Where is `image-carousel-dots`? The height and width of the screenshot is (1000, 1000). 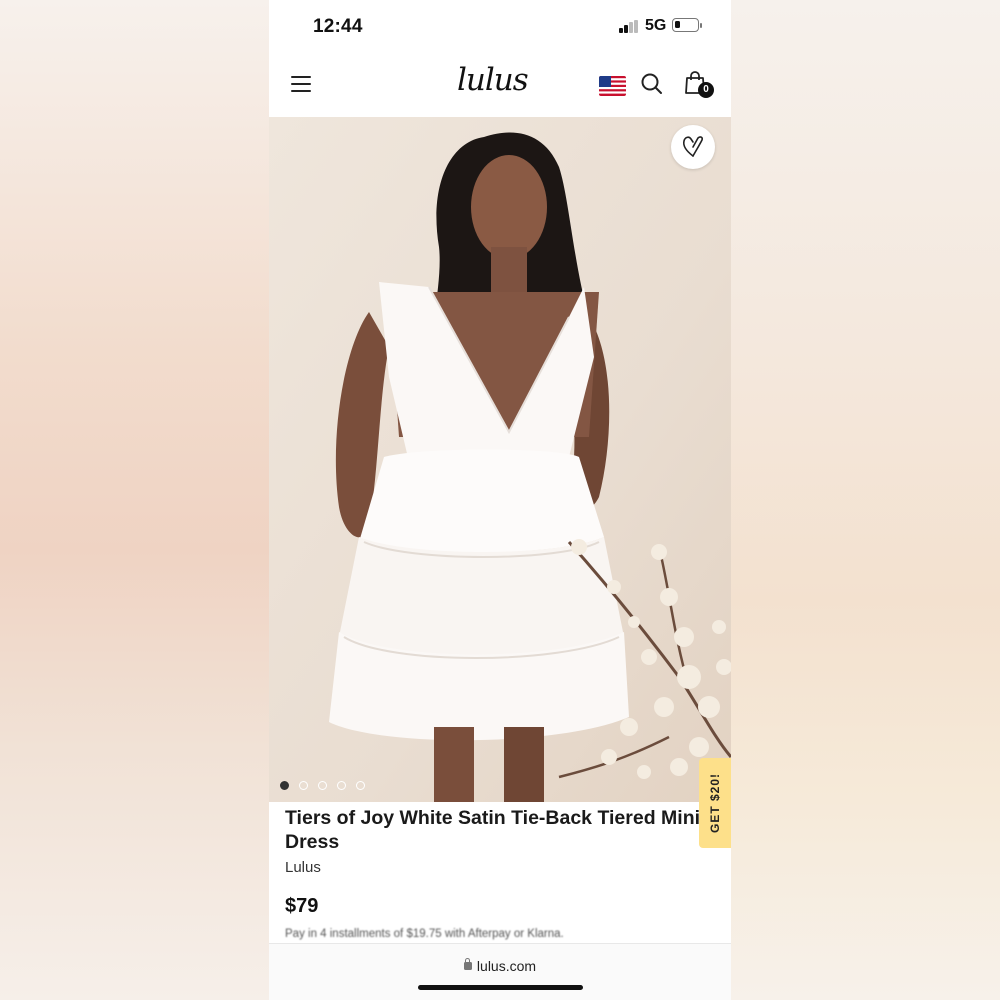 image-carousel-dots is located at coordinates (322, 785).